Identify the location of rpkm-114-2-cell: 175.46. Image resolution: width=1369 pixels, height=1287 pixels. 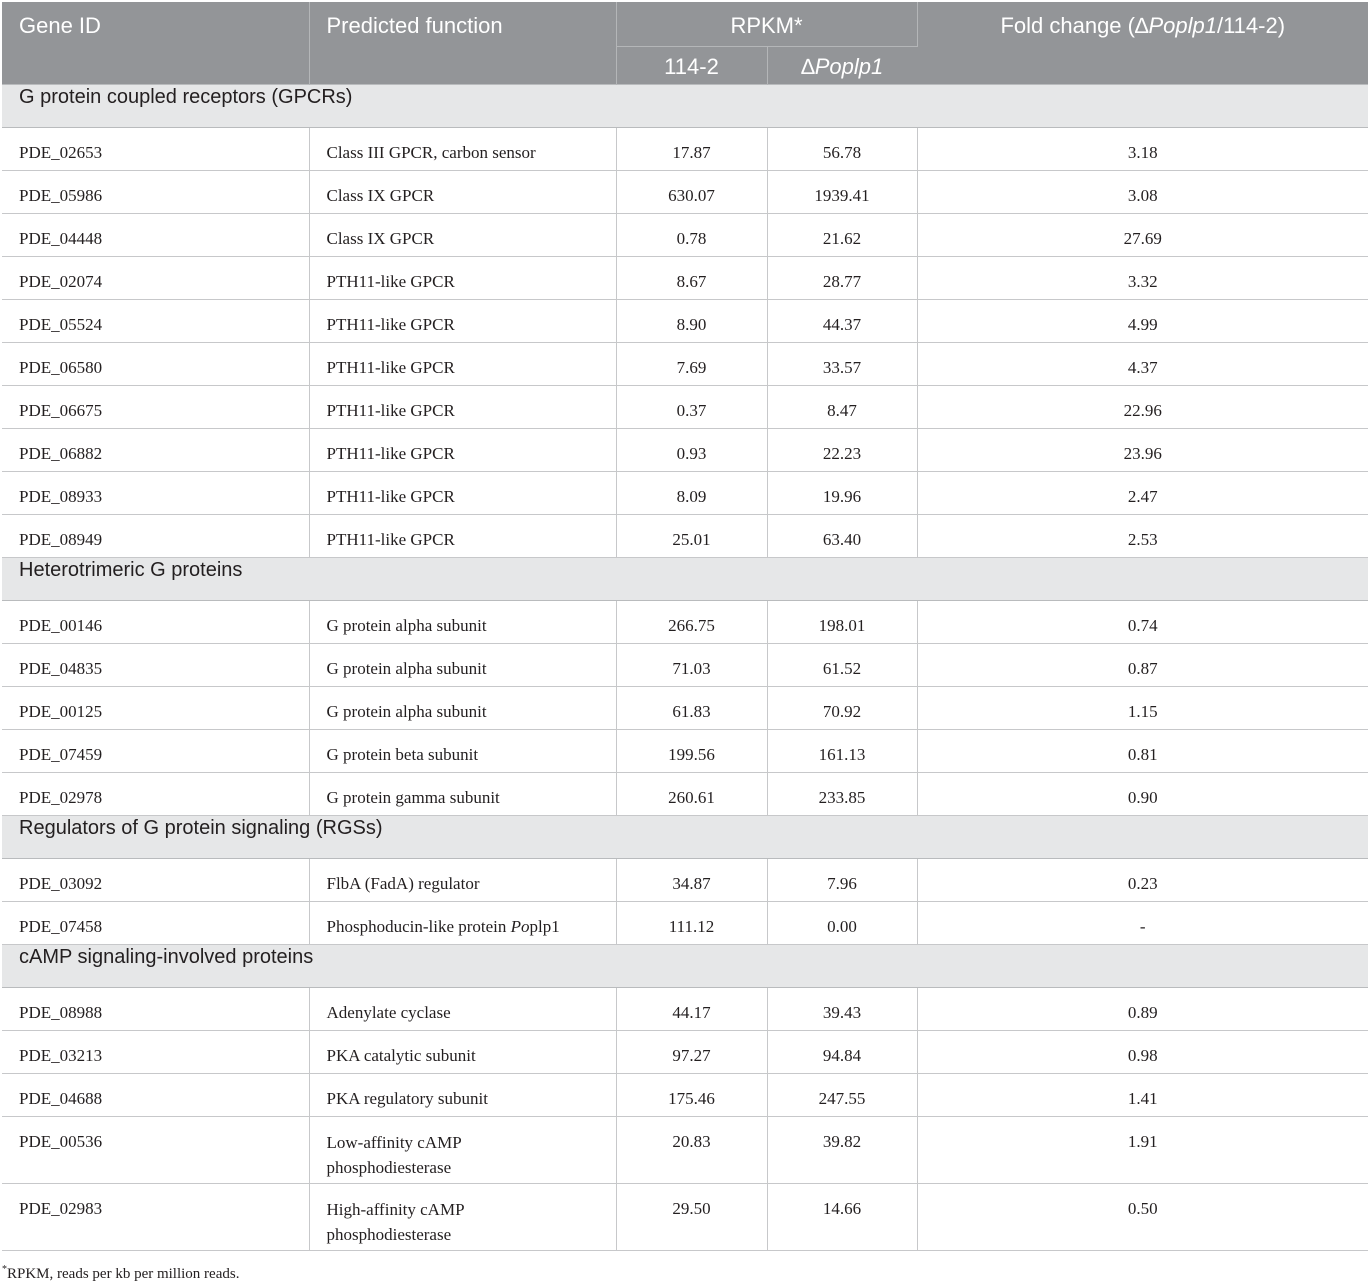
(691, 1095).